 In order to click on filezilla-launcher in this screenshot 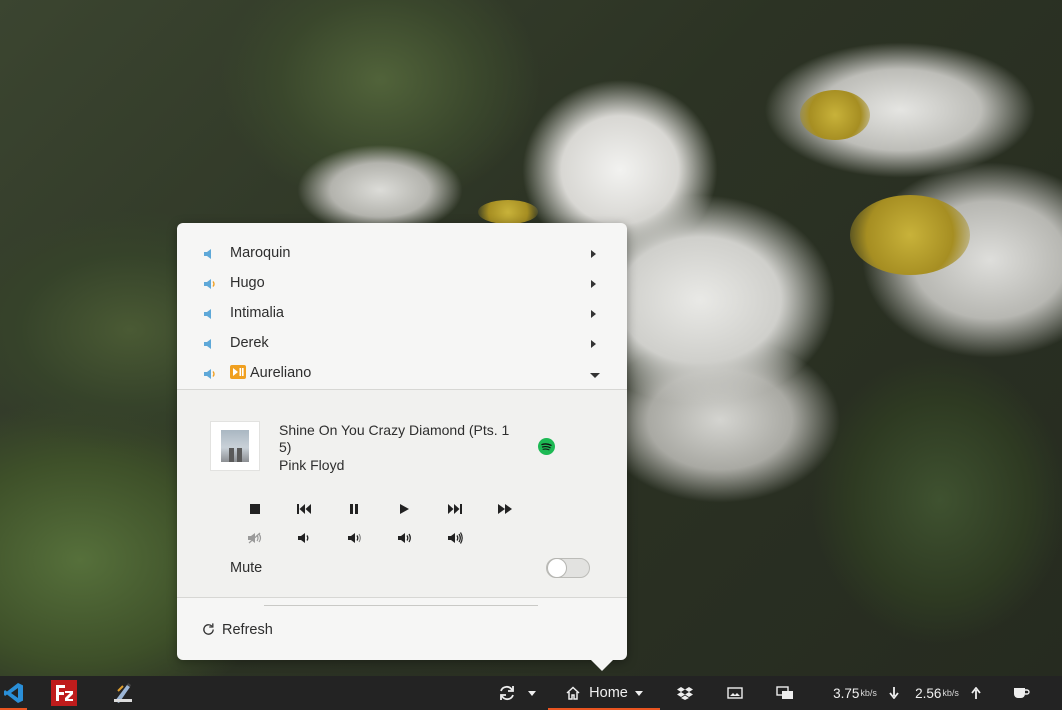, I will do `click(64, 693)`.